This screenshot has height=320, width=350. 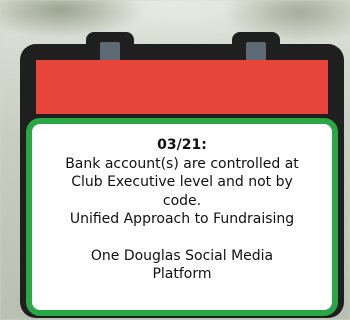 I want to click on note-line: Unified Approach to Fundraising, so click(x=182, y=219).